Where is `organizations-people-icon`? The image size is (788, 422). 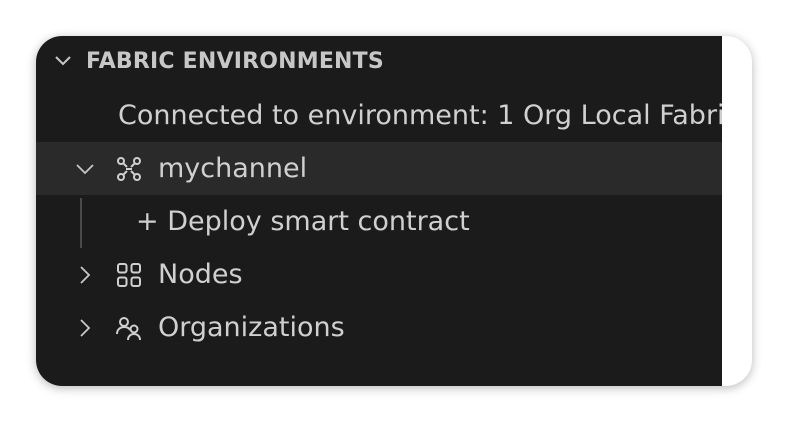 organizations-people-icon is located at coordinates (129, 328).